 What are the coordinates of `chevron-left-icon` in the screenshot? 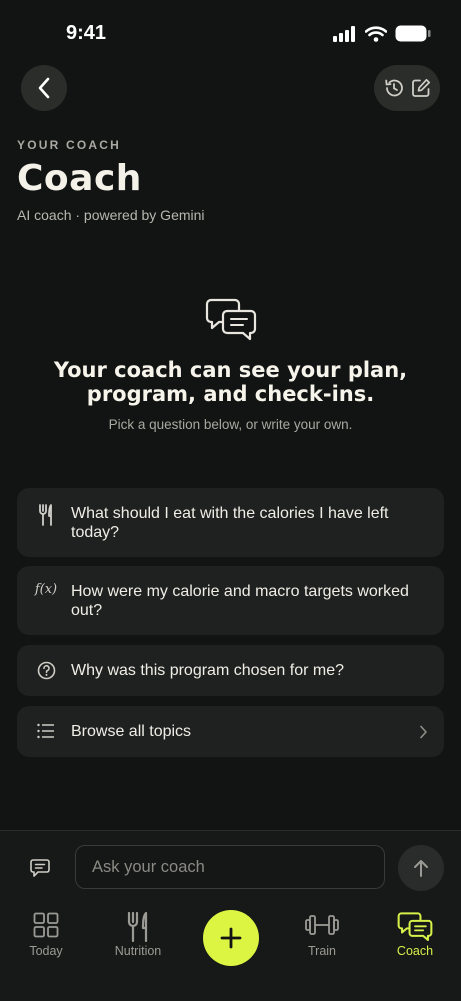 It's located at (44, 88).